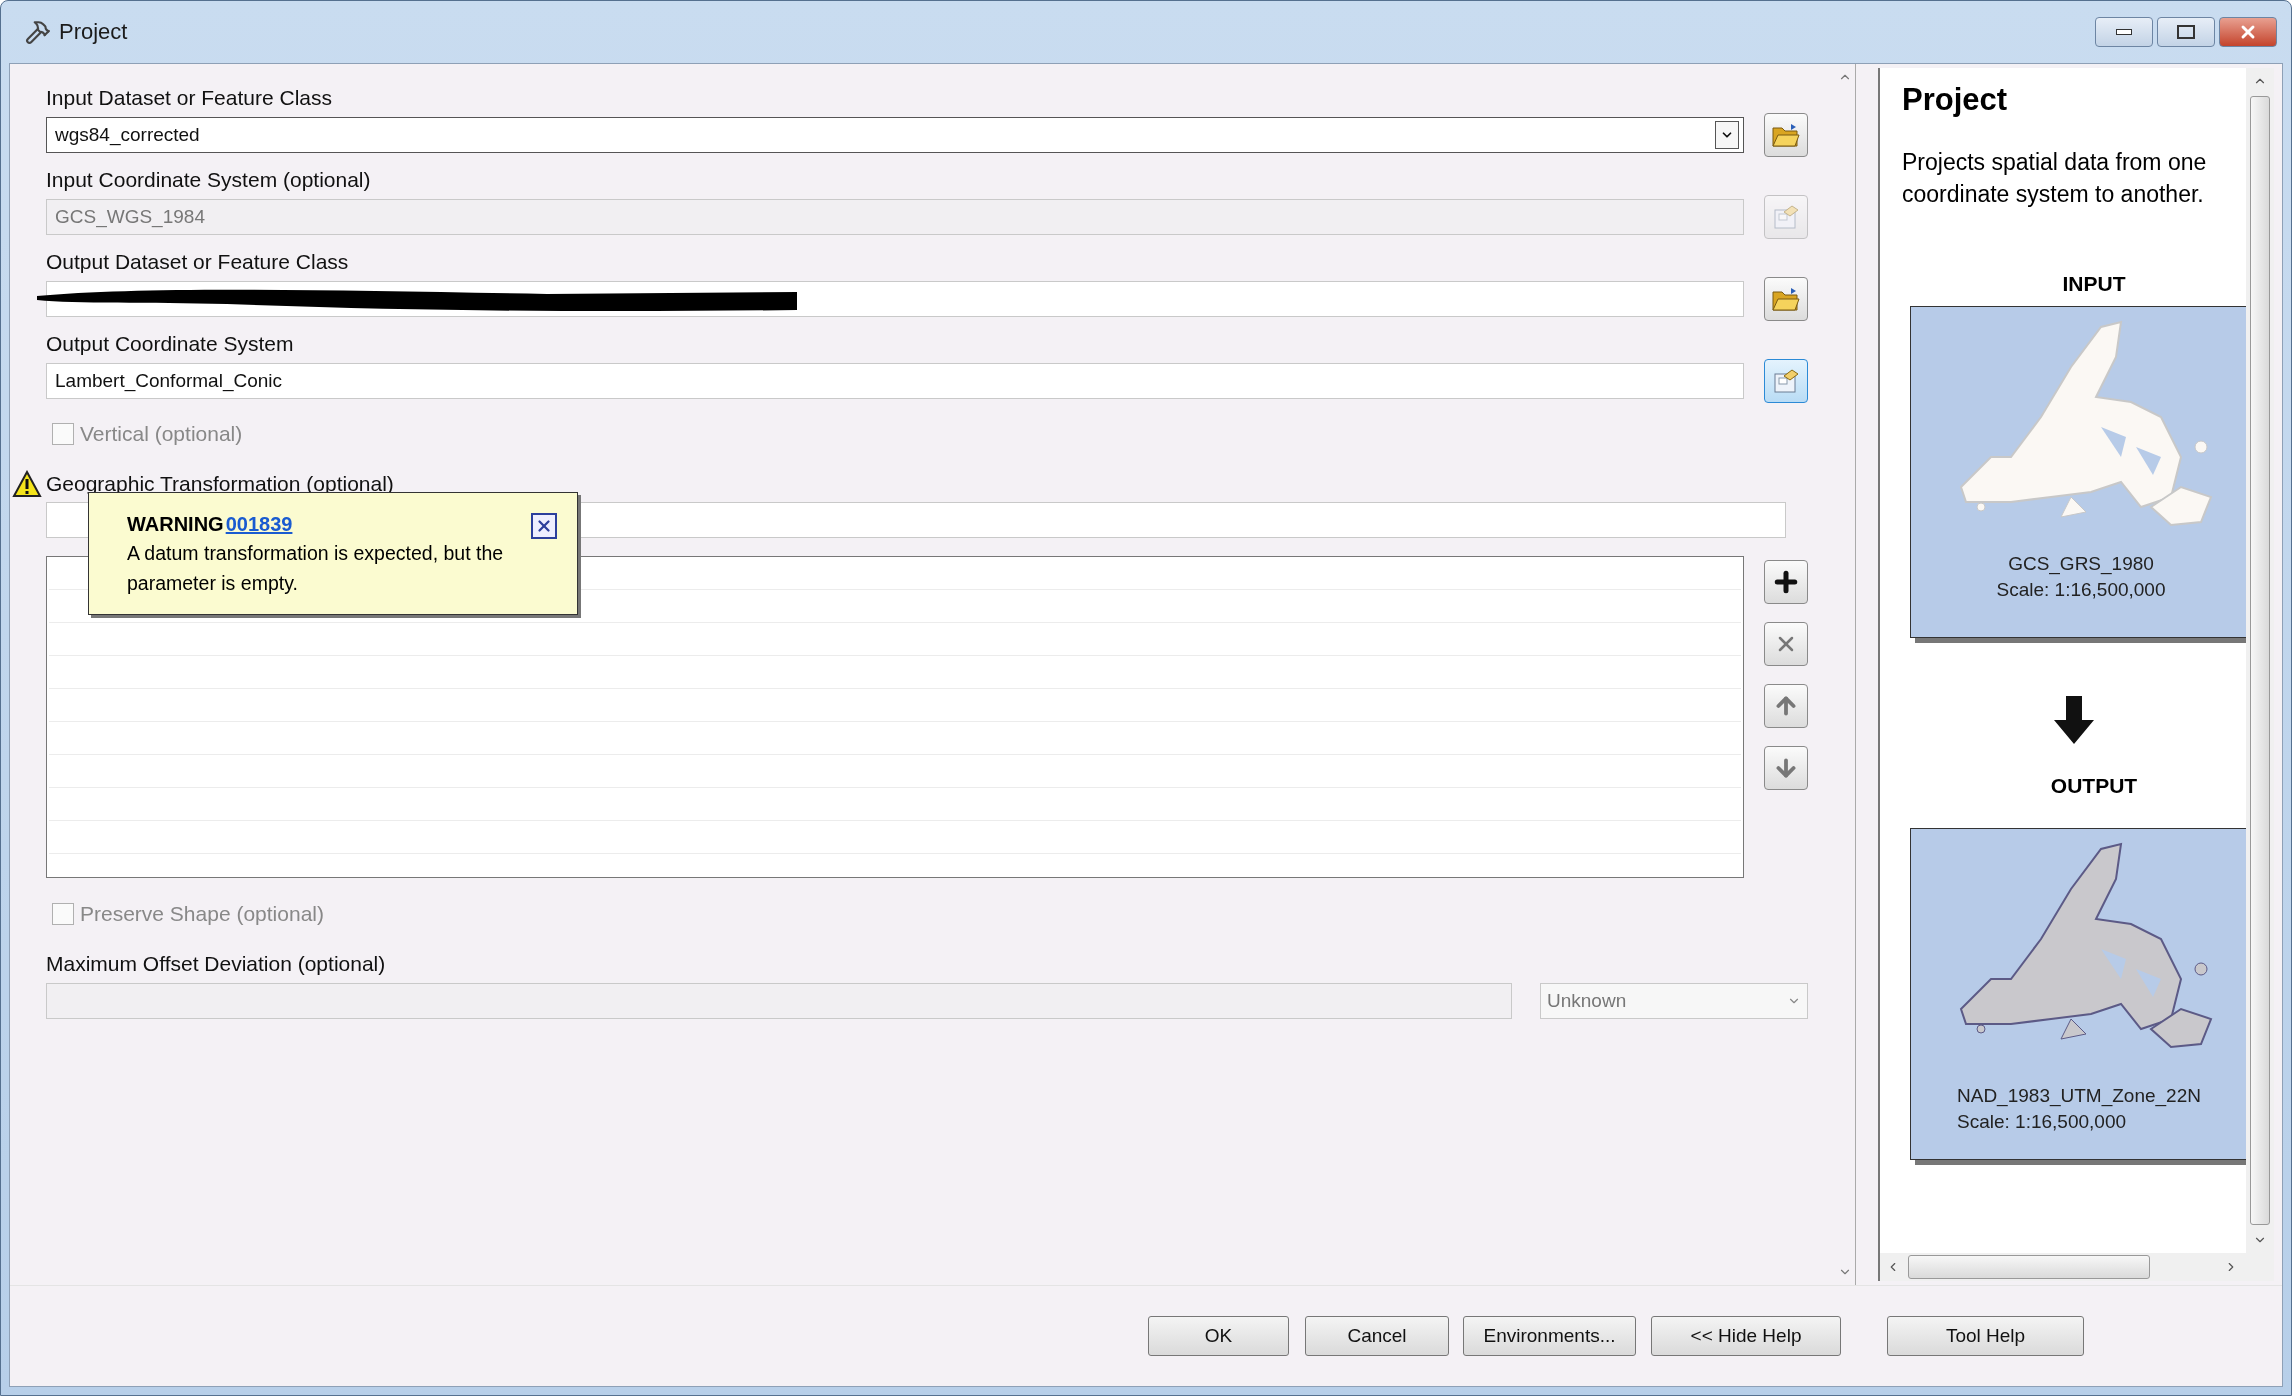 Image resolution: width=2292 pixels, height=1396 pixels. Describe the element at coordinates (2079, 1096) in the screenshot. I see `map-caption: NAD_1983_UTM_Zone_22N` at that location.